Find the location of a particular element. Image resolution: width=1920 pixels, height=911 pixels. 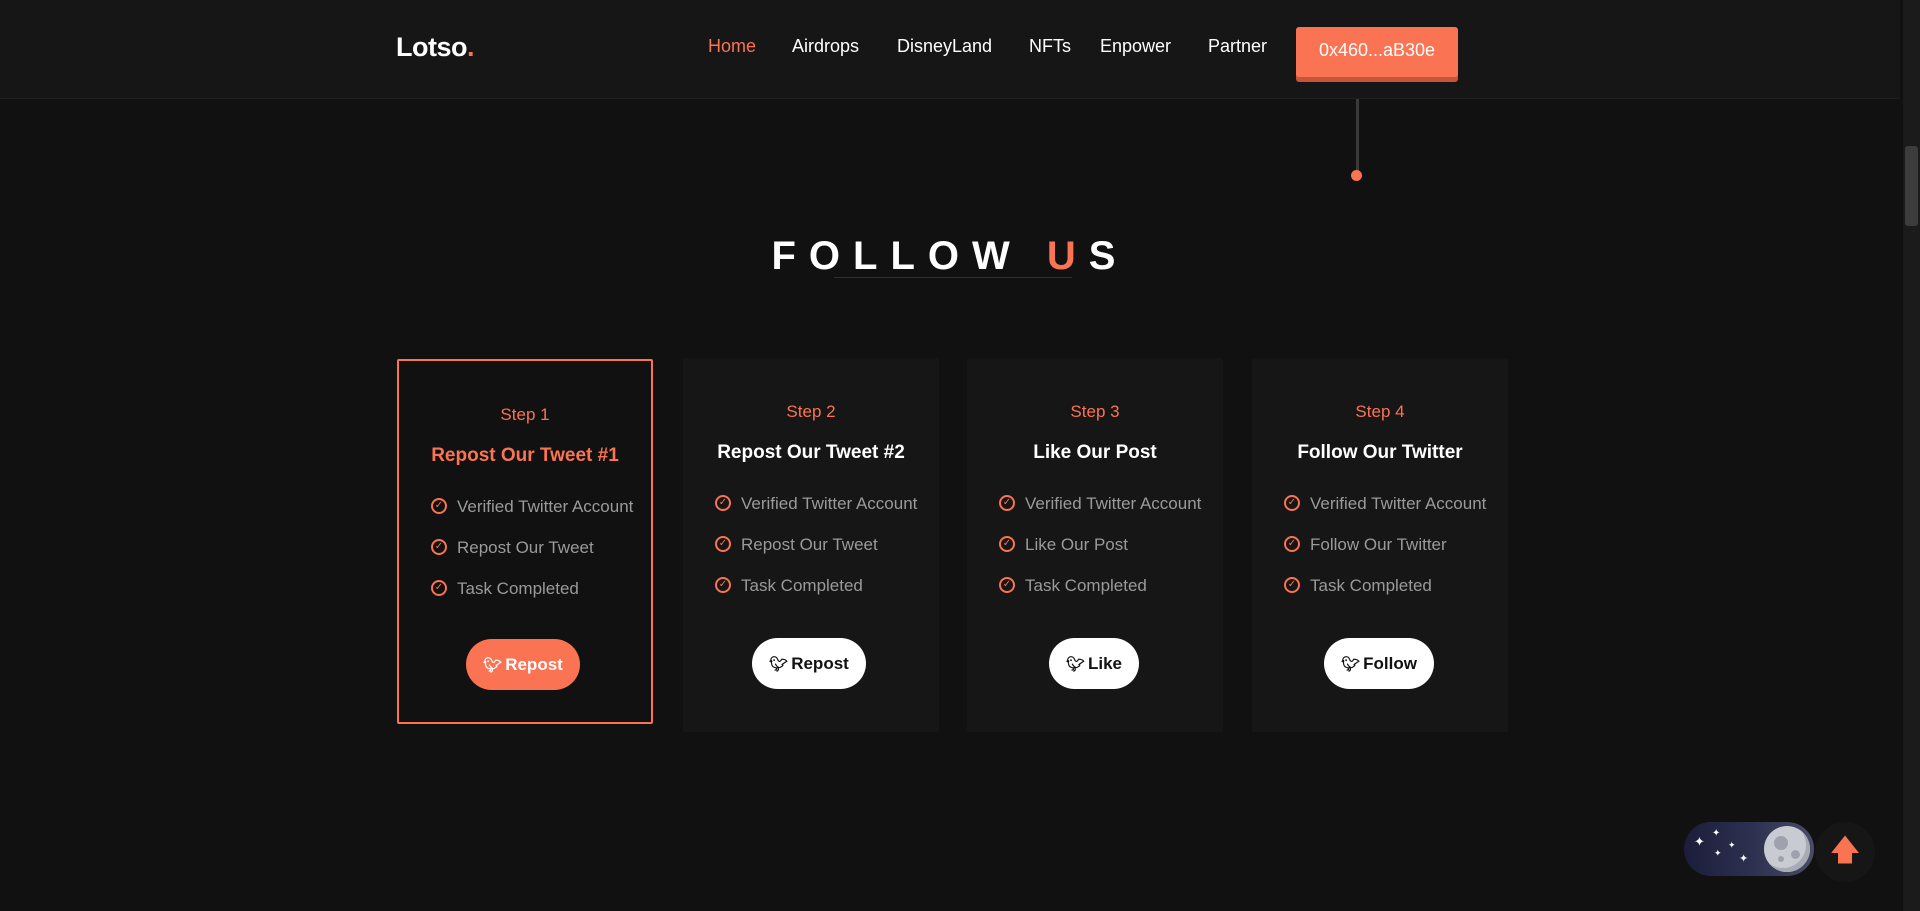

title-word-follow: FOLLOW is located at coordinates (897, 256).